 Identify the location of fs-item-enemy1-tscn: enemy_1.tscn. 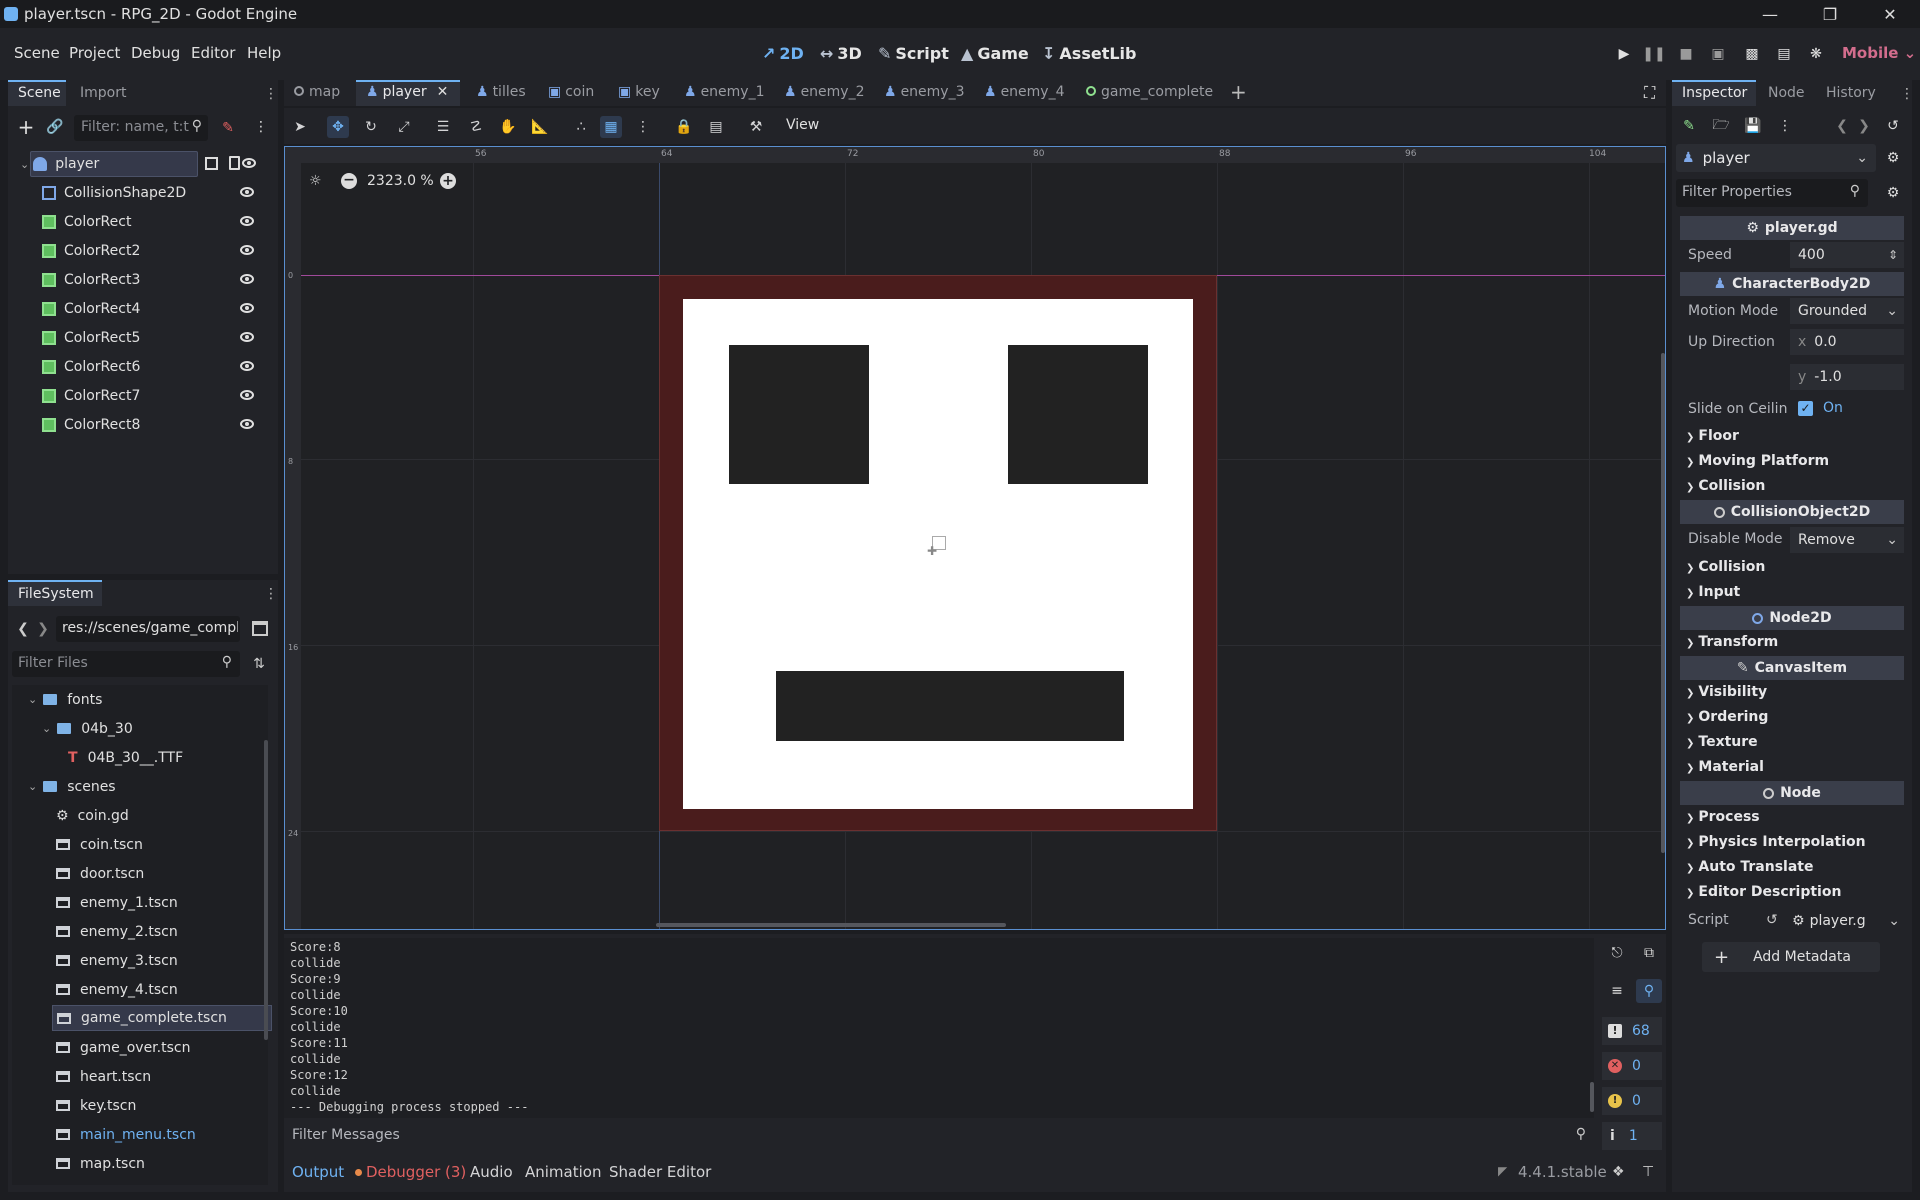
(161, 902).